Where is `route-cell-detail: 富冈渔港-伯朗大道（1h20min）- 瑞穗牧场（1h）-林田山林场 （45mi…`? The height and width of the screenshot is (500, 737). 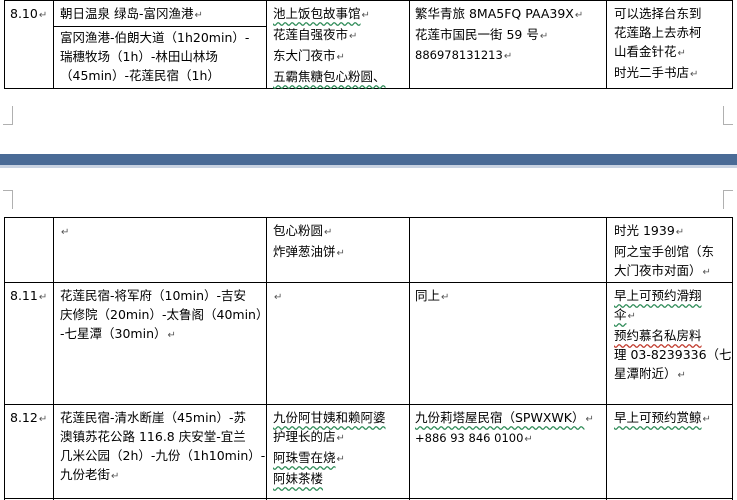
route-cell-detail: 富冈渔港-伯朗大道（1h20min）- 瑞穗牧场（1h）-林田山林场 （45mi… is located at coordinates (155, 56).